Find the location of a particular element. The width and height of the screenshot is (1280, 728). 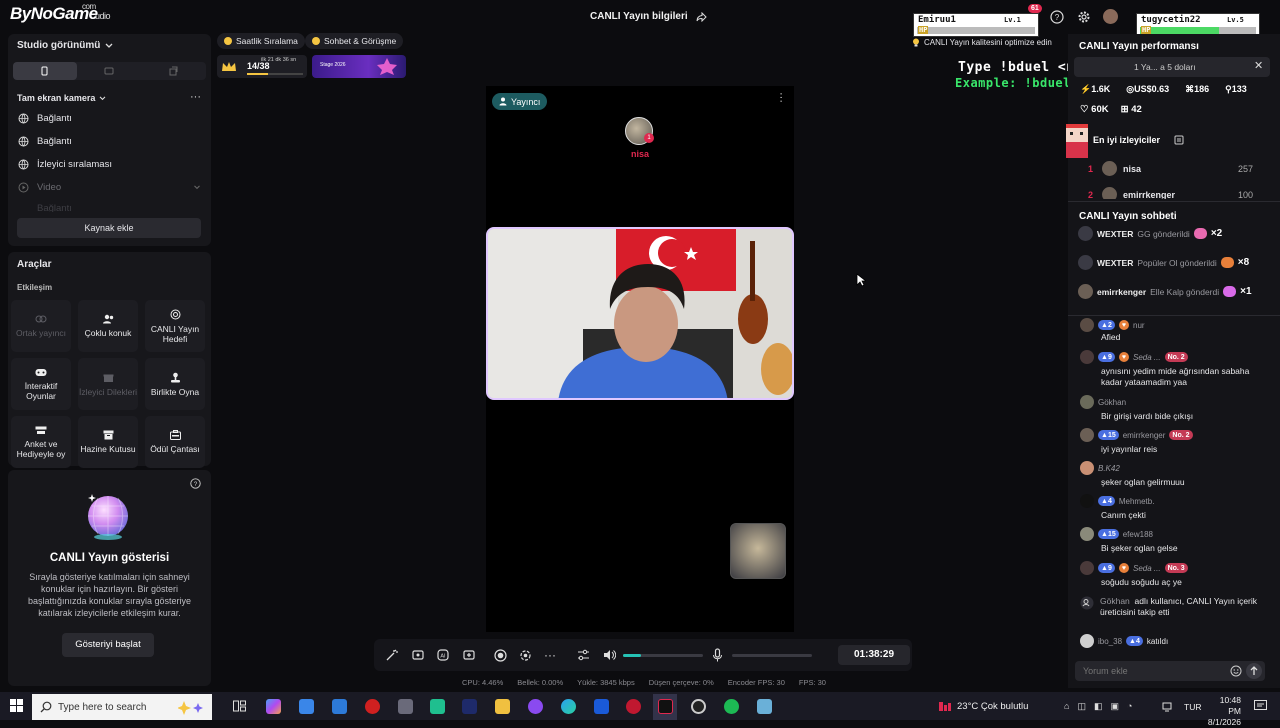

task-view-icon is located at coordinates (239, 706).